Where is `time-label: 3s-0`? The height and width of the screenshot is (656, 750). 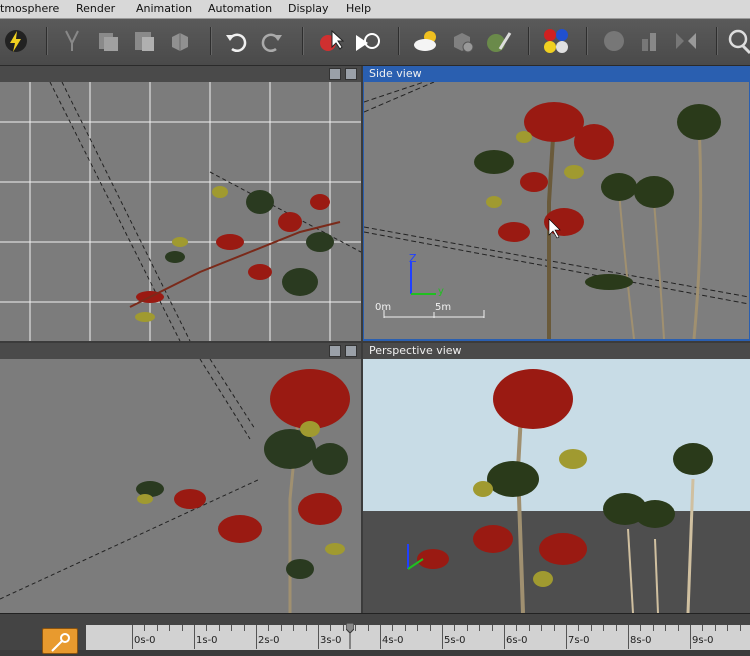 time-label: 3s-0 is located at coordinates (331, 640).